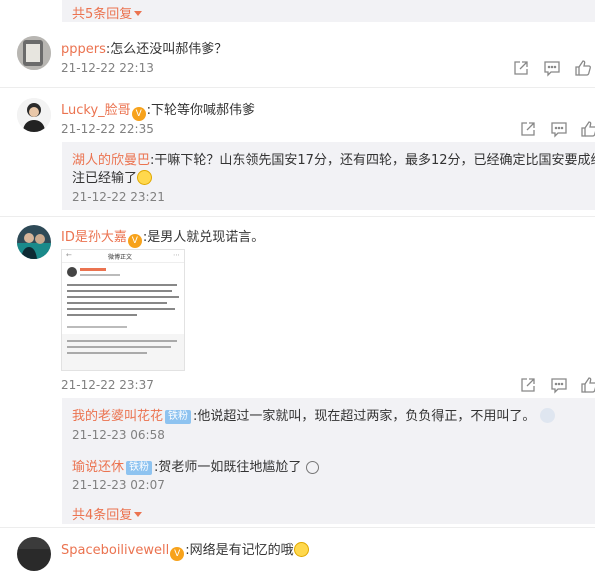 This screenshot has height=571, width=595. What do you see at coordinates (117, 416) in the screenshot?
I see `username: 我的老婆叫花花` at bounding box center [117, 416].